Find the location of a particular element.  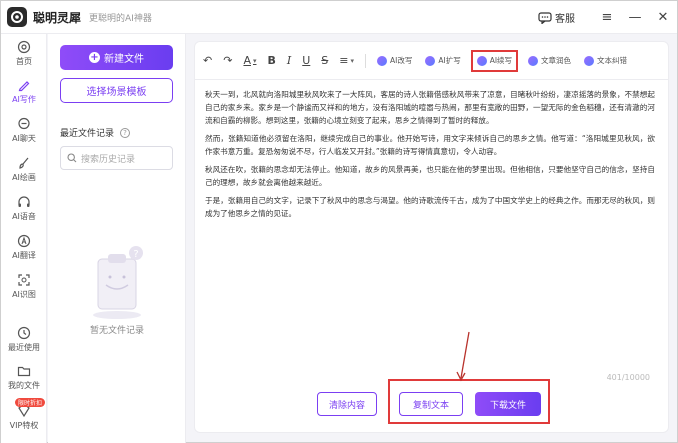

ai-tool-label: AI续写 is located at coordinates (501, 60).